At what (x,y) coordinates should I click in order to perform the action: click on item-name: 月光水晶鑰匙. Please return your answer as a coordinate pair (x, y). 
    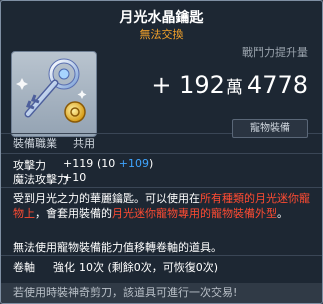
    Looking at the image, I should click on (161, 18).